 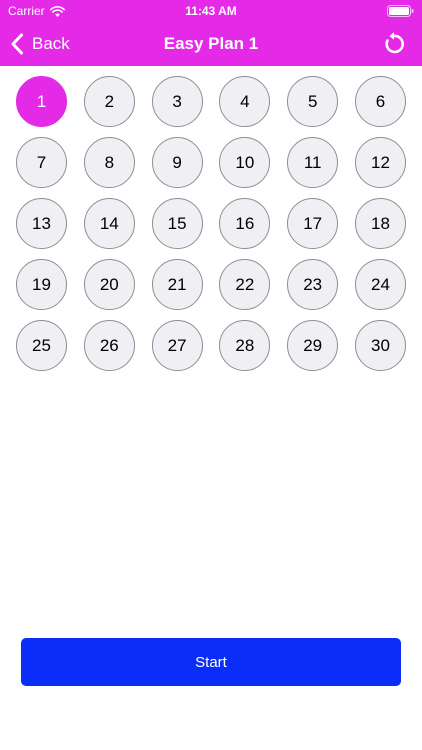 I want to click on day-11-button: 11, so click(x=313, y=162).